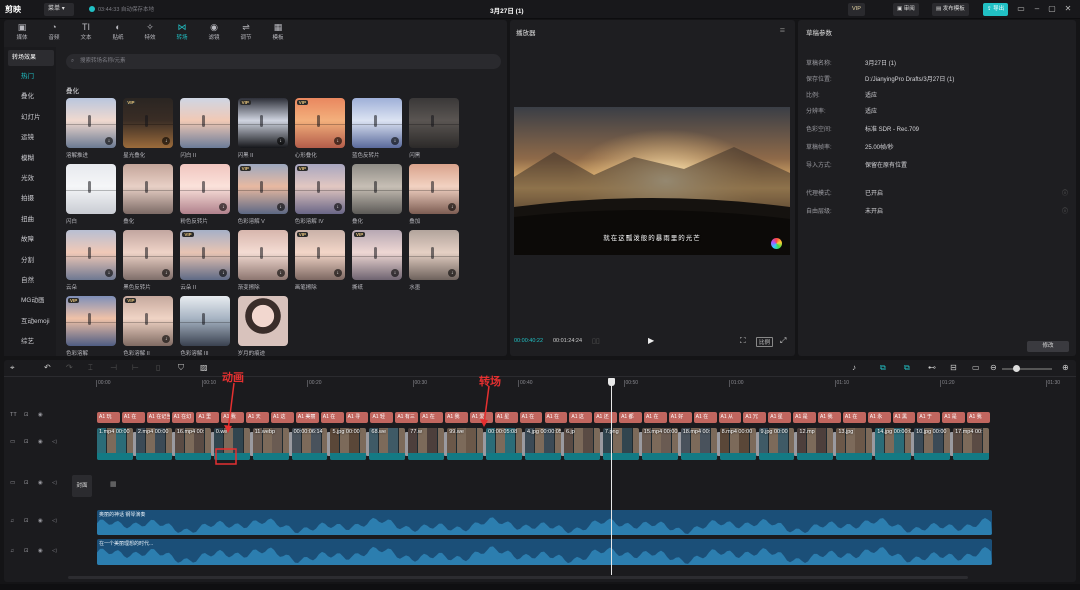 This screenshot has width=1080, height=590. Describe the element at coordinates (158, 417) in the screenshot. I see `text-sticker-clip: A1 在记当` at that location.